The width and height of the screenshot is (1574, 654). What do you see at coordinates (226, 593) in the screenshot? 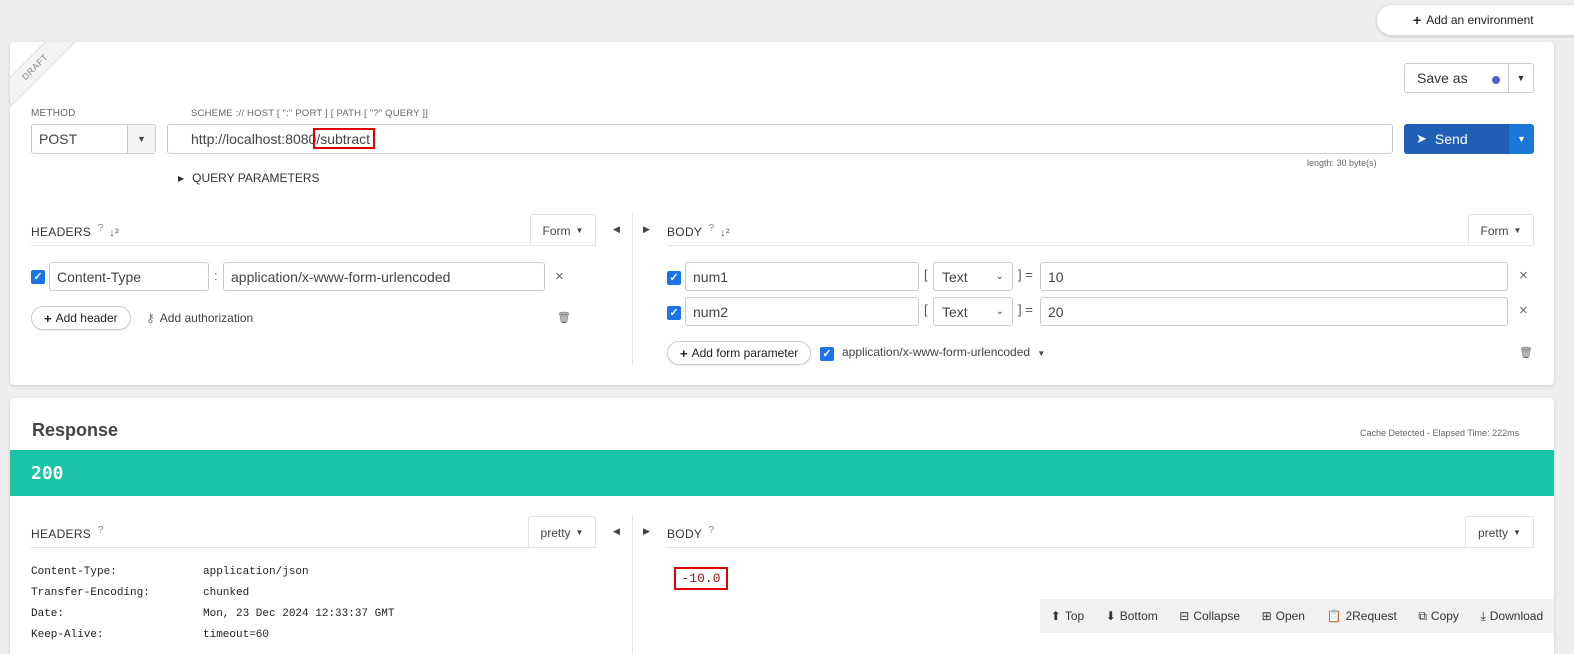
I see `response-header-value: chunked` at bounding box center [226, 593].